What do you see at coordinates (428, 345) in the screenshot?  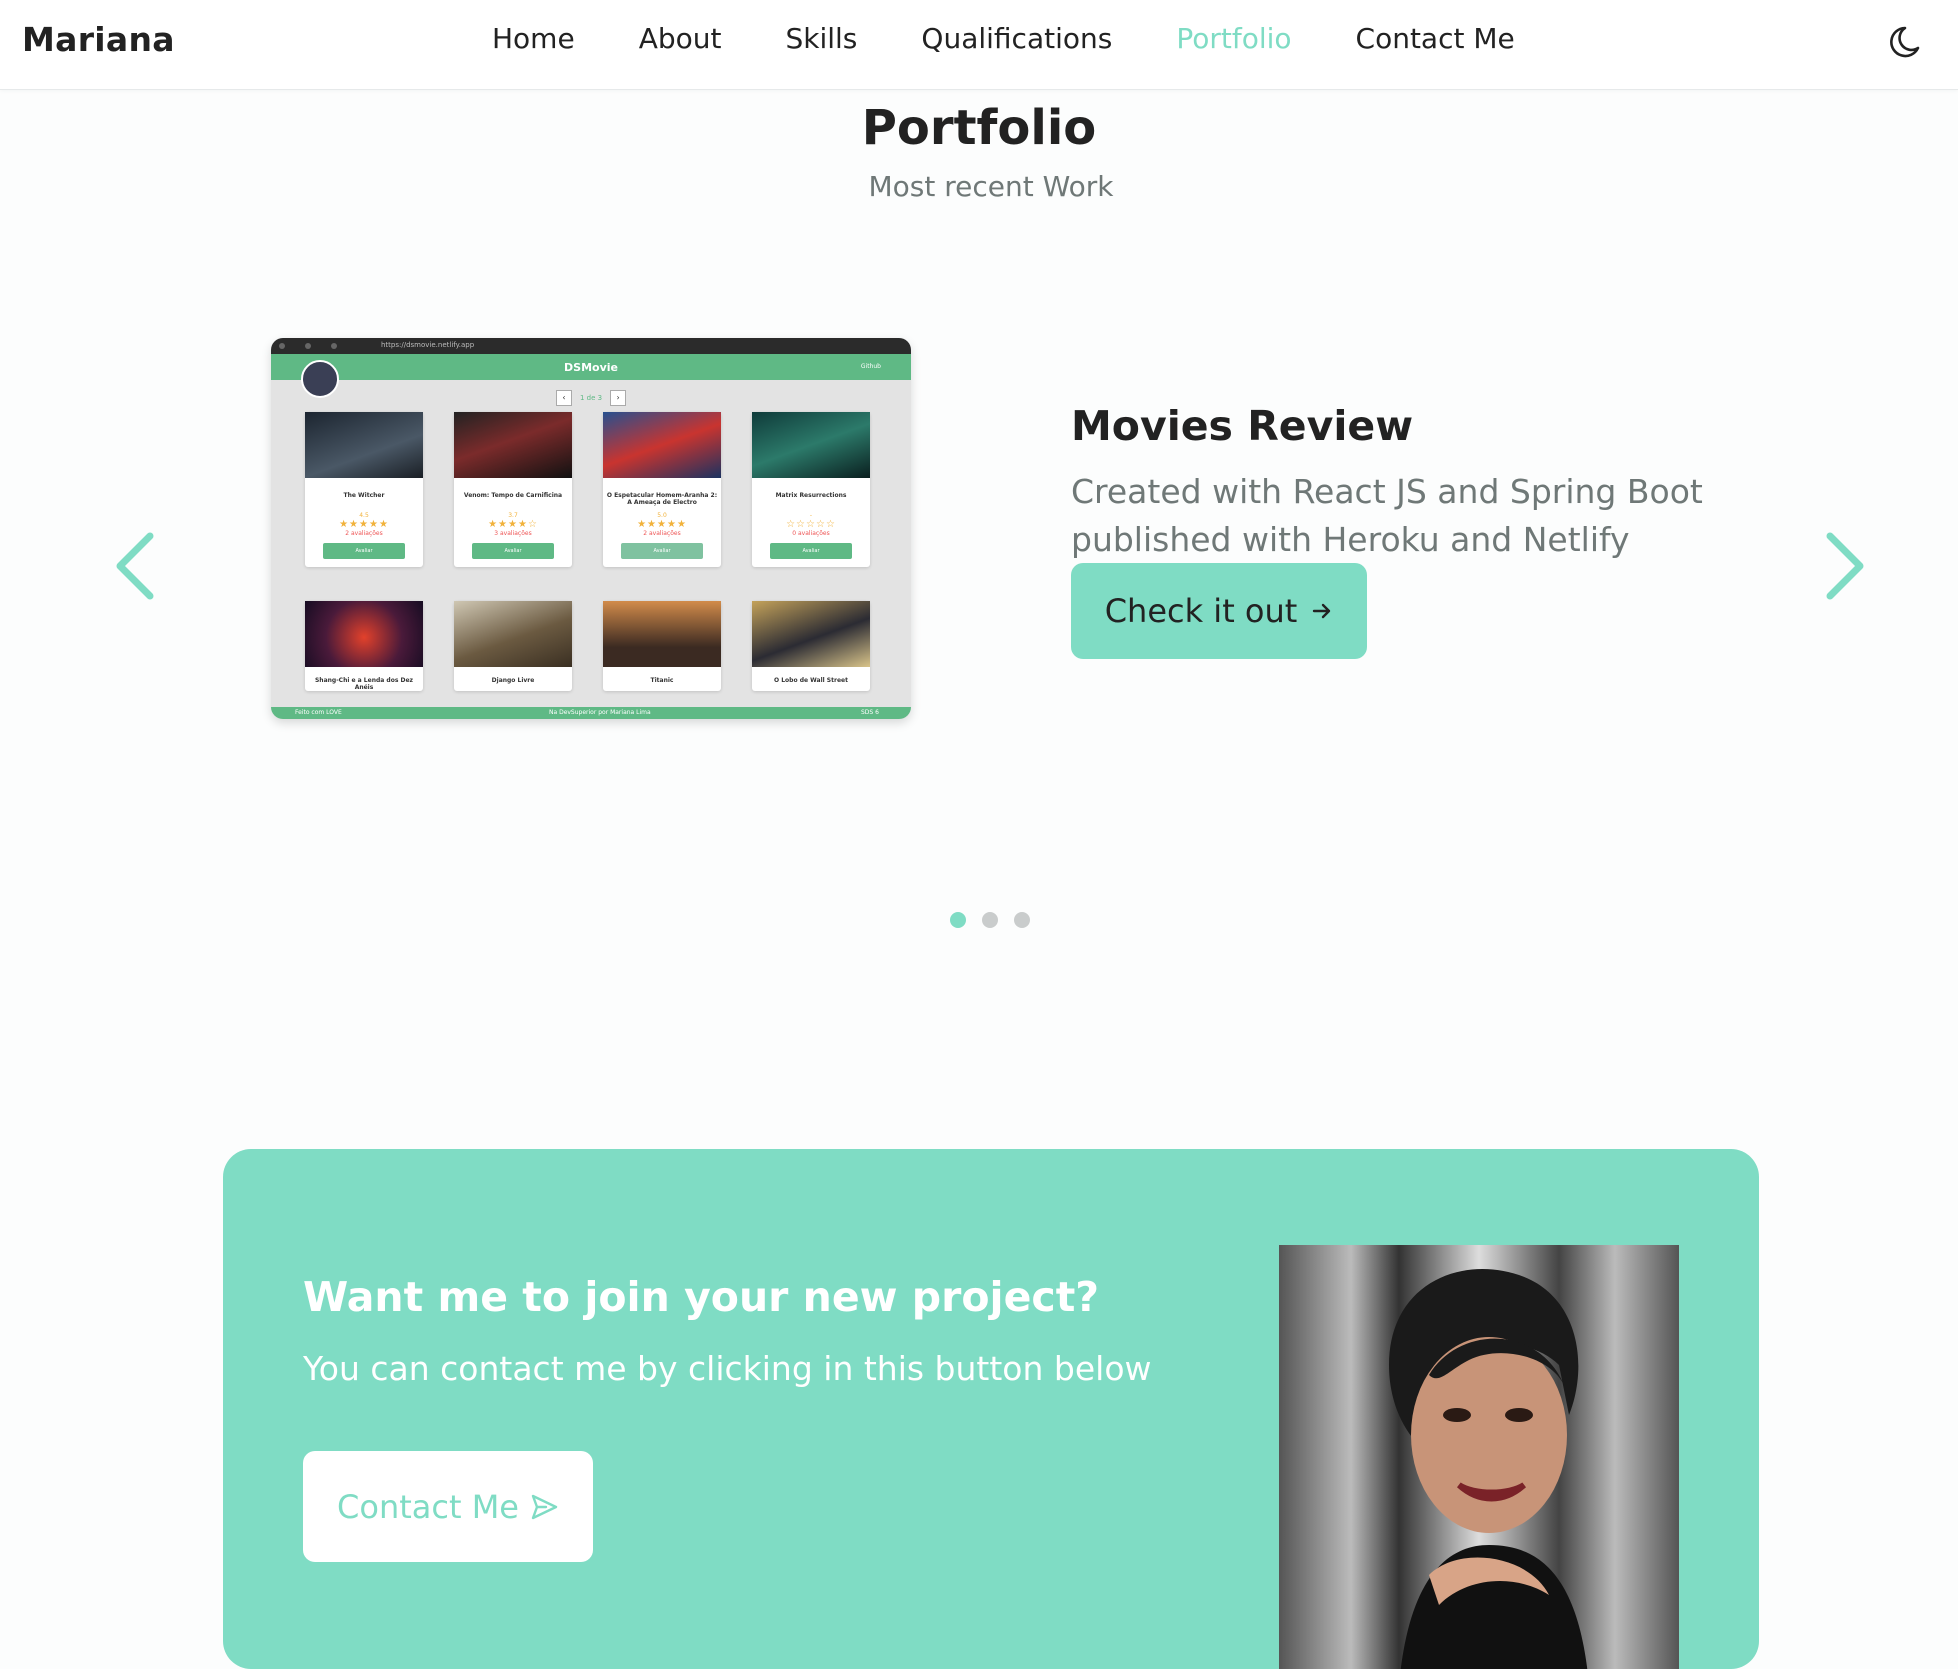 I see `browser-url: https://dsmovie.netlify.app` at bounding box center [428, 345].